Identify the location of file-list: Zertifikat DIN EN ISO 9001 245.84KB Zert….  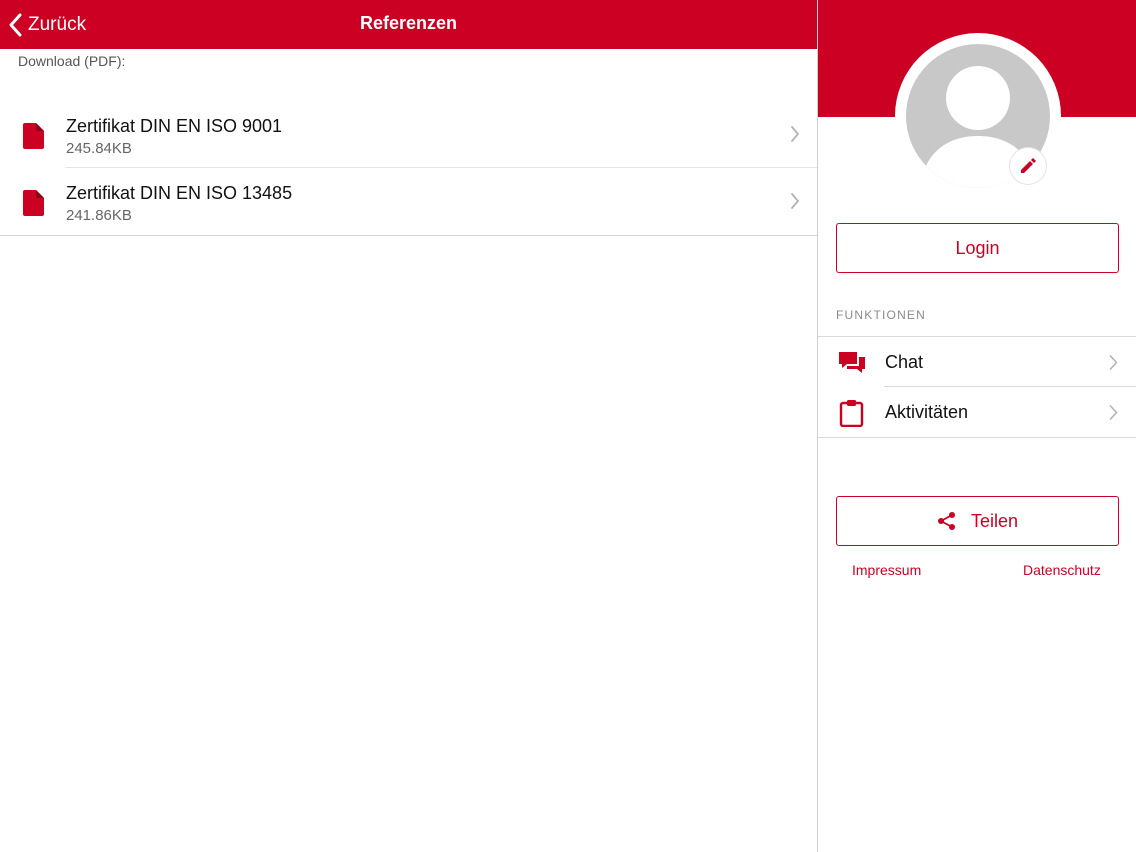
(408, 168).